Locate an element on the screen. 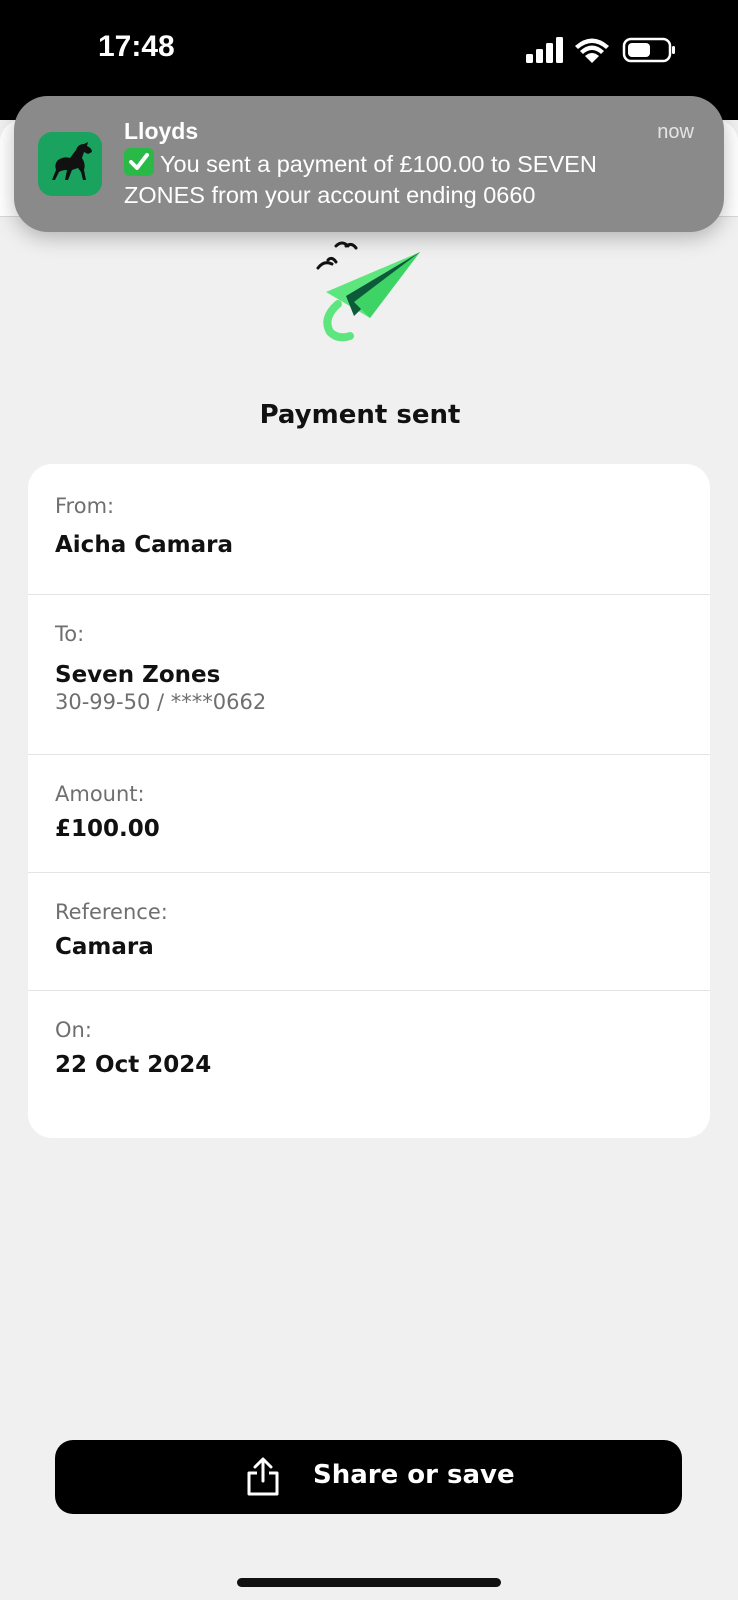 The height and width of the screenshot is (1600, 738). share-or-save-button: Share or save is located at coordinates (368, 1477).